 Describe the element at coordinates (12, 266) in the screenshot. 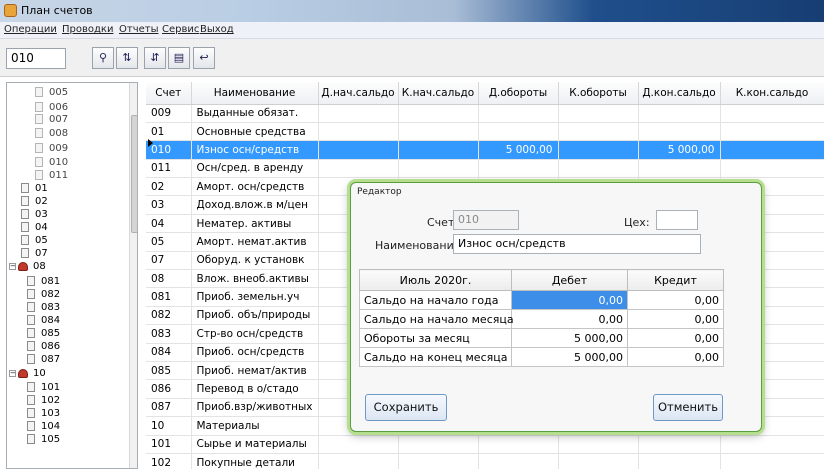

I see `collapse-icon: −` at that location.